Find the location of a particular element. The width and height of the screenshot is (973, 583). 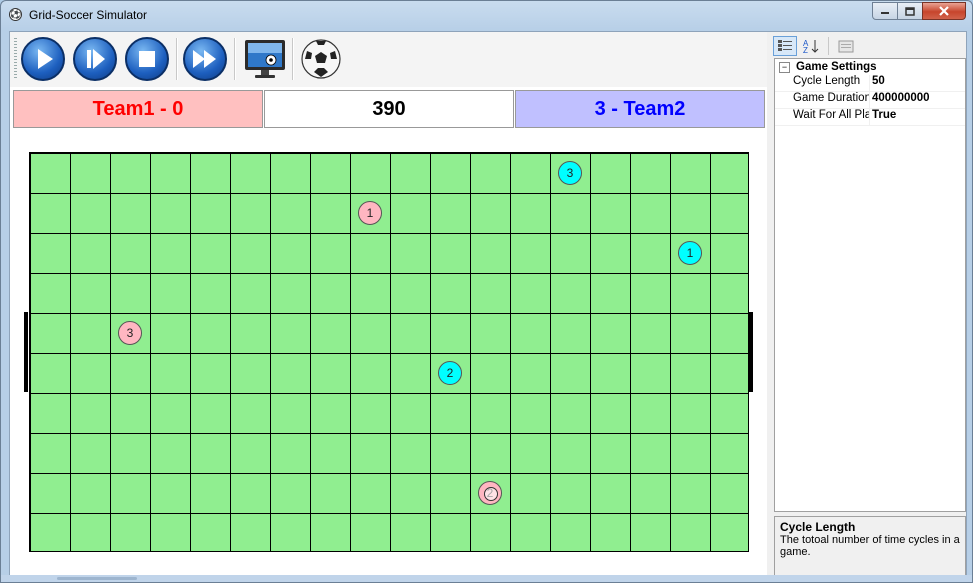

property-value: 400000000 is located at coordinates (900, 100).